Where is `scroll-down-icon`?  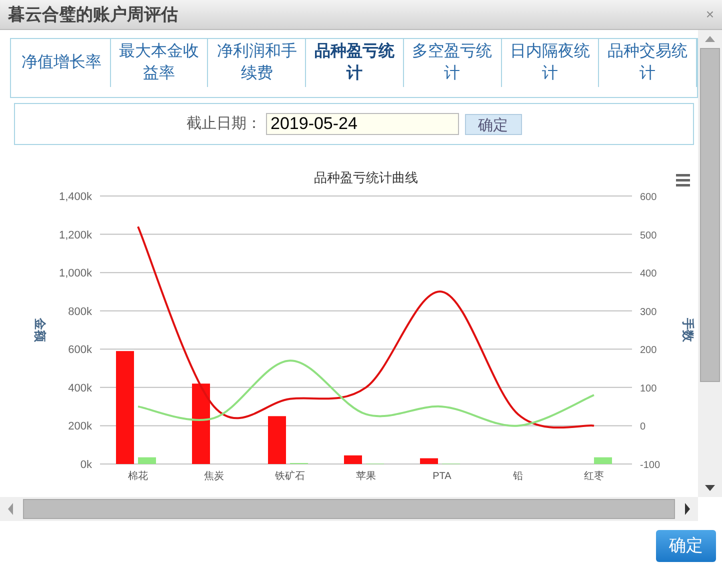 scroll-down-icon is located at coordinates (710, 488).